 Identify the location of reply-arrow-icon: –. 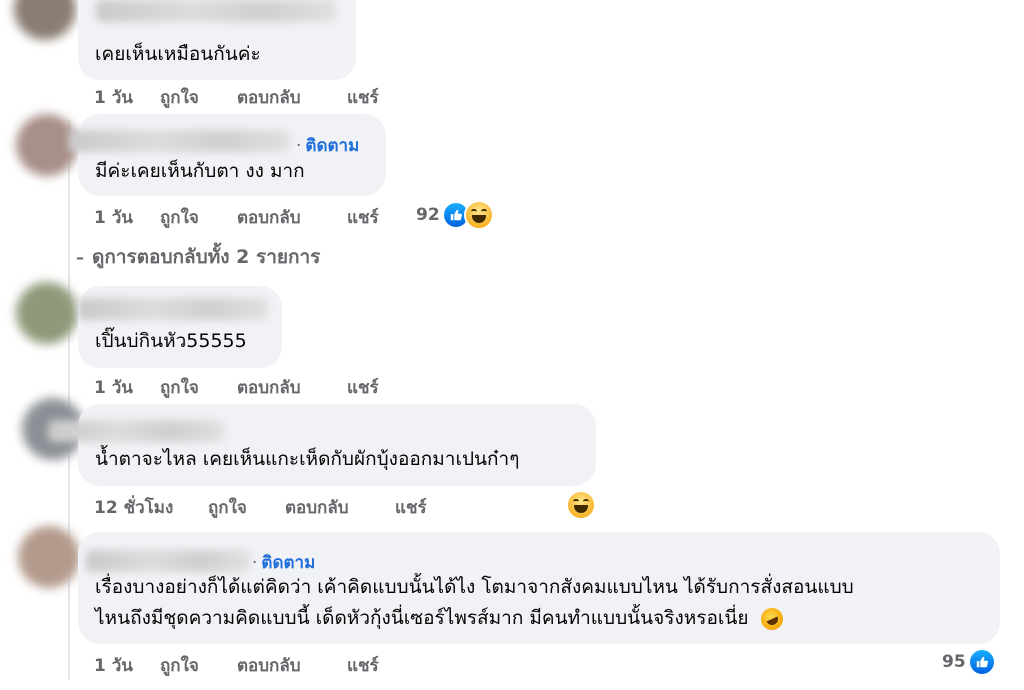
(80, 257).